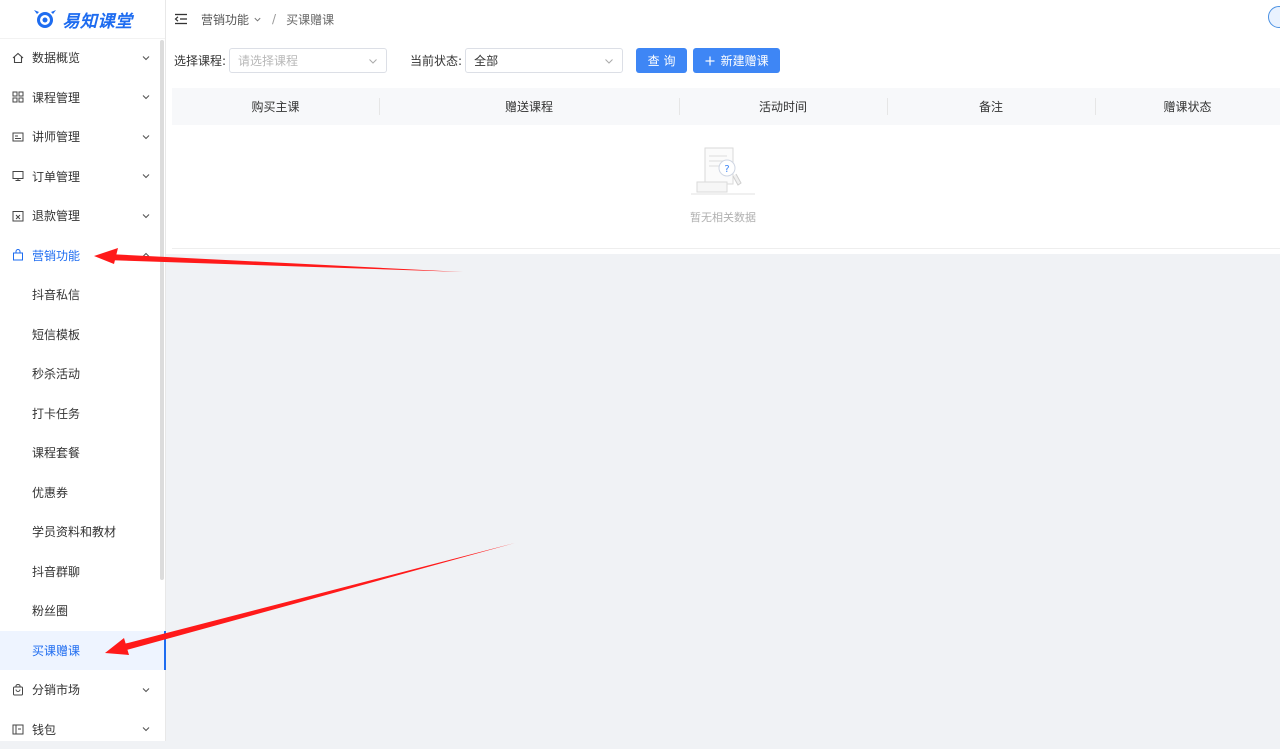 The image size is (1280, 749). Describe the element at coordinates (200, 60) in the screenshot. I see `course-filter-label: 选择课程:` at that location.